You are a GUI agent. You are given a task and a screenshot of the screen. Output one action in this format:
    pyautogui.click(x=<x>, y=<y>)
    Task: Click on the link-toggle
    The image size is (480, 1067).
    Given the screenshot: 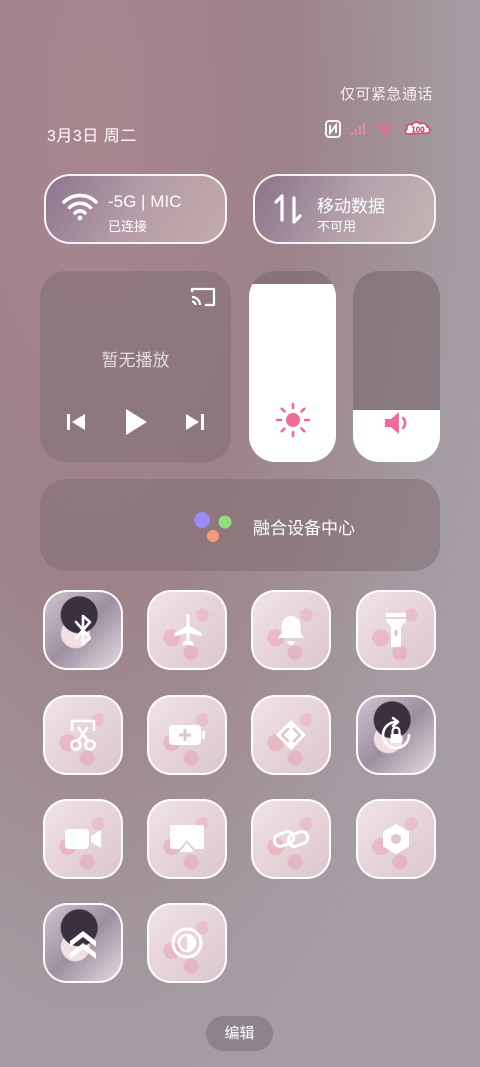 What is the action you would take?
    pyautogui.click(x=291, y=839)
    